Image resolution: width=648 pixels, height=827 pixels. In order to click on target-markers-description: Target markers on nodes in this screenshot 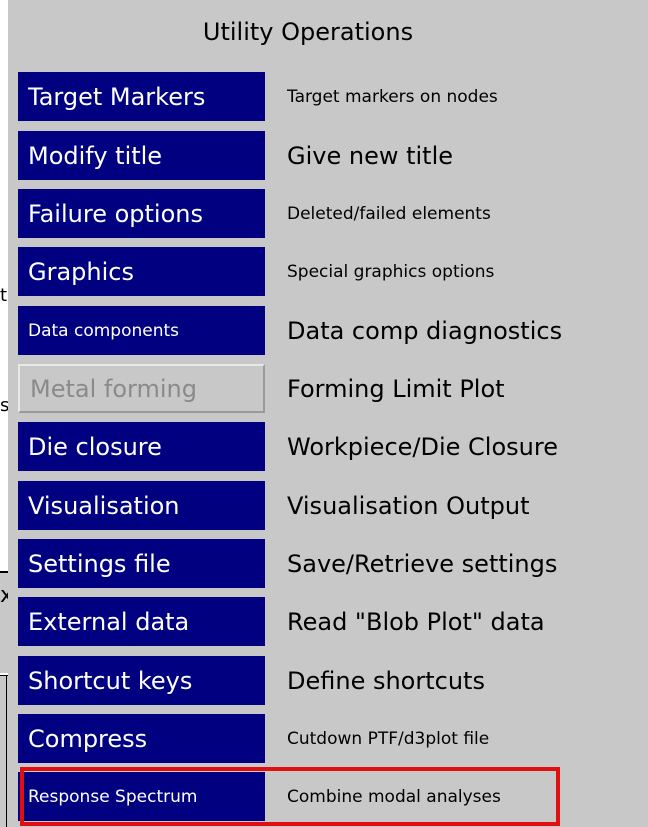, I will do `click(392, 96)`.